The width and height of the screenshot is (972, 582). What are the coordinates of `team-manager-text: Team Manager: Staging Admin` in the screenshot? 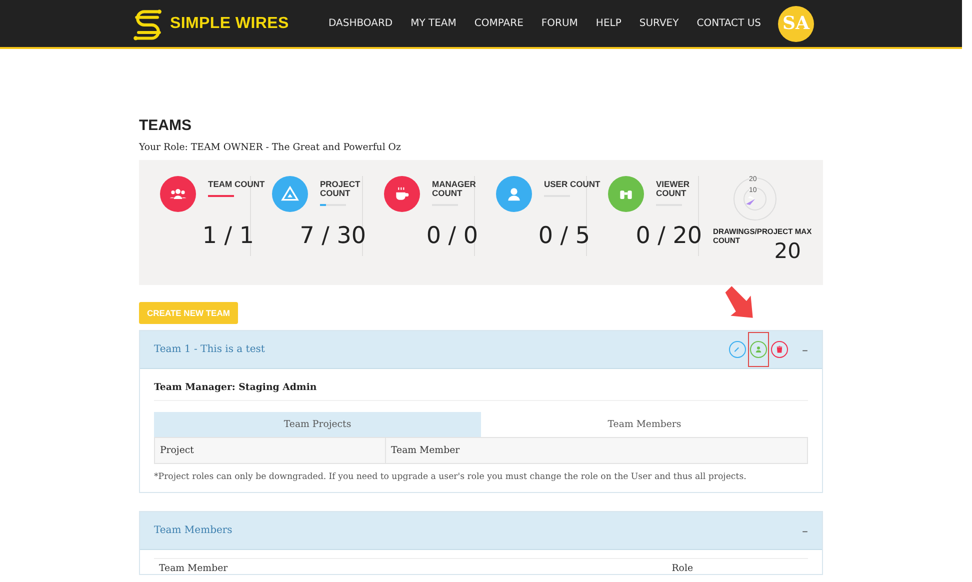 It's located at (481, 391).